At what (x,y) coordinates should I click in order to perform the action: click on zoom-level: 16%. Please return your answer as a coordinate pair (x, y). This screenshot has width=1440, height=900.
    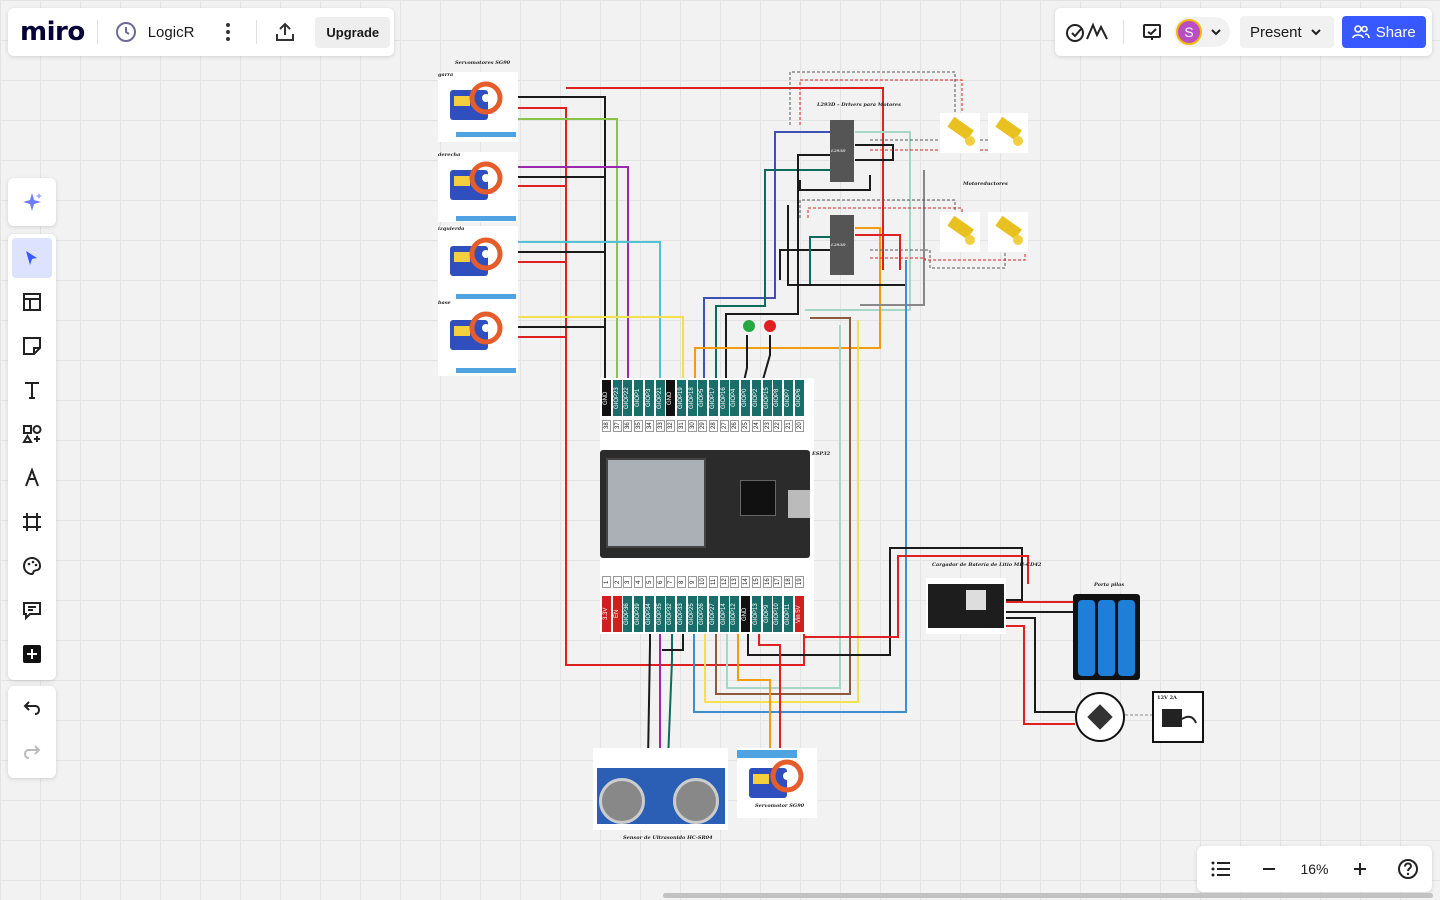
    Looking at the image, I should click on (1314, 869).